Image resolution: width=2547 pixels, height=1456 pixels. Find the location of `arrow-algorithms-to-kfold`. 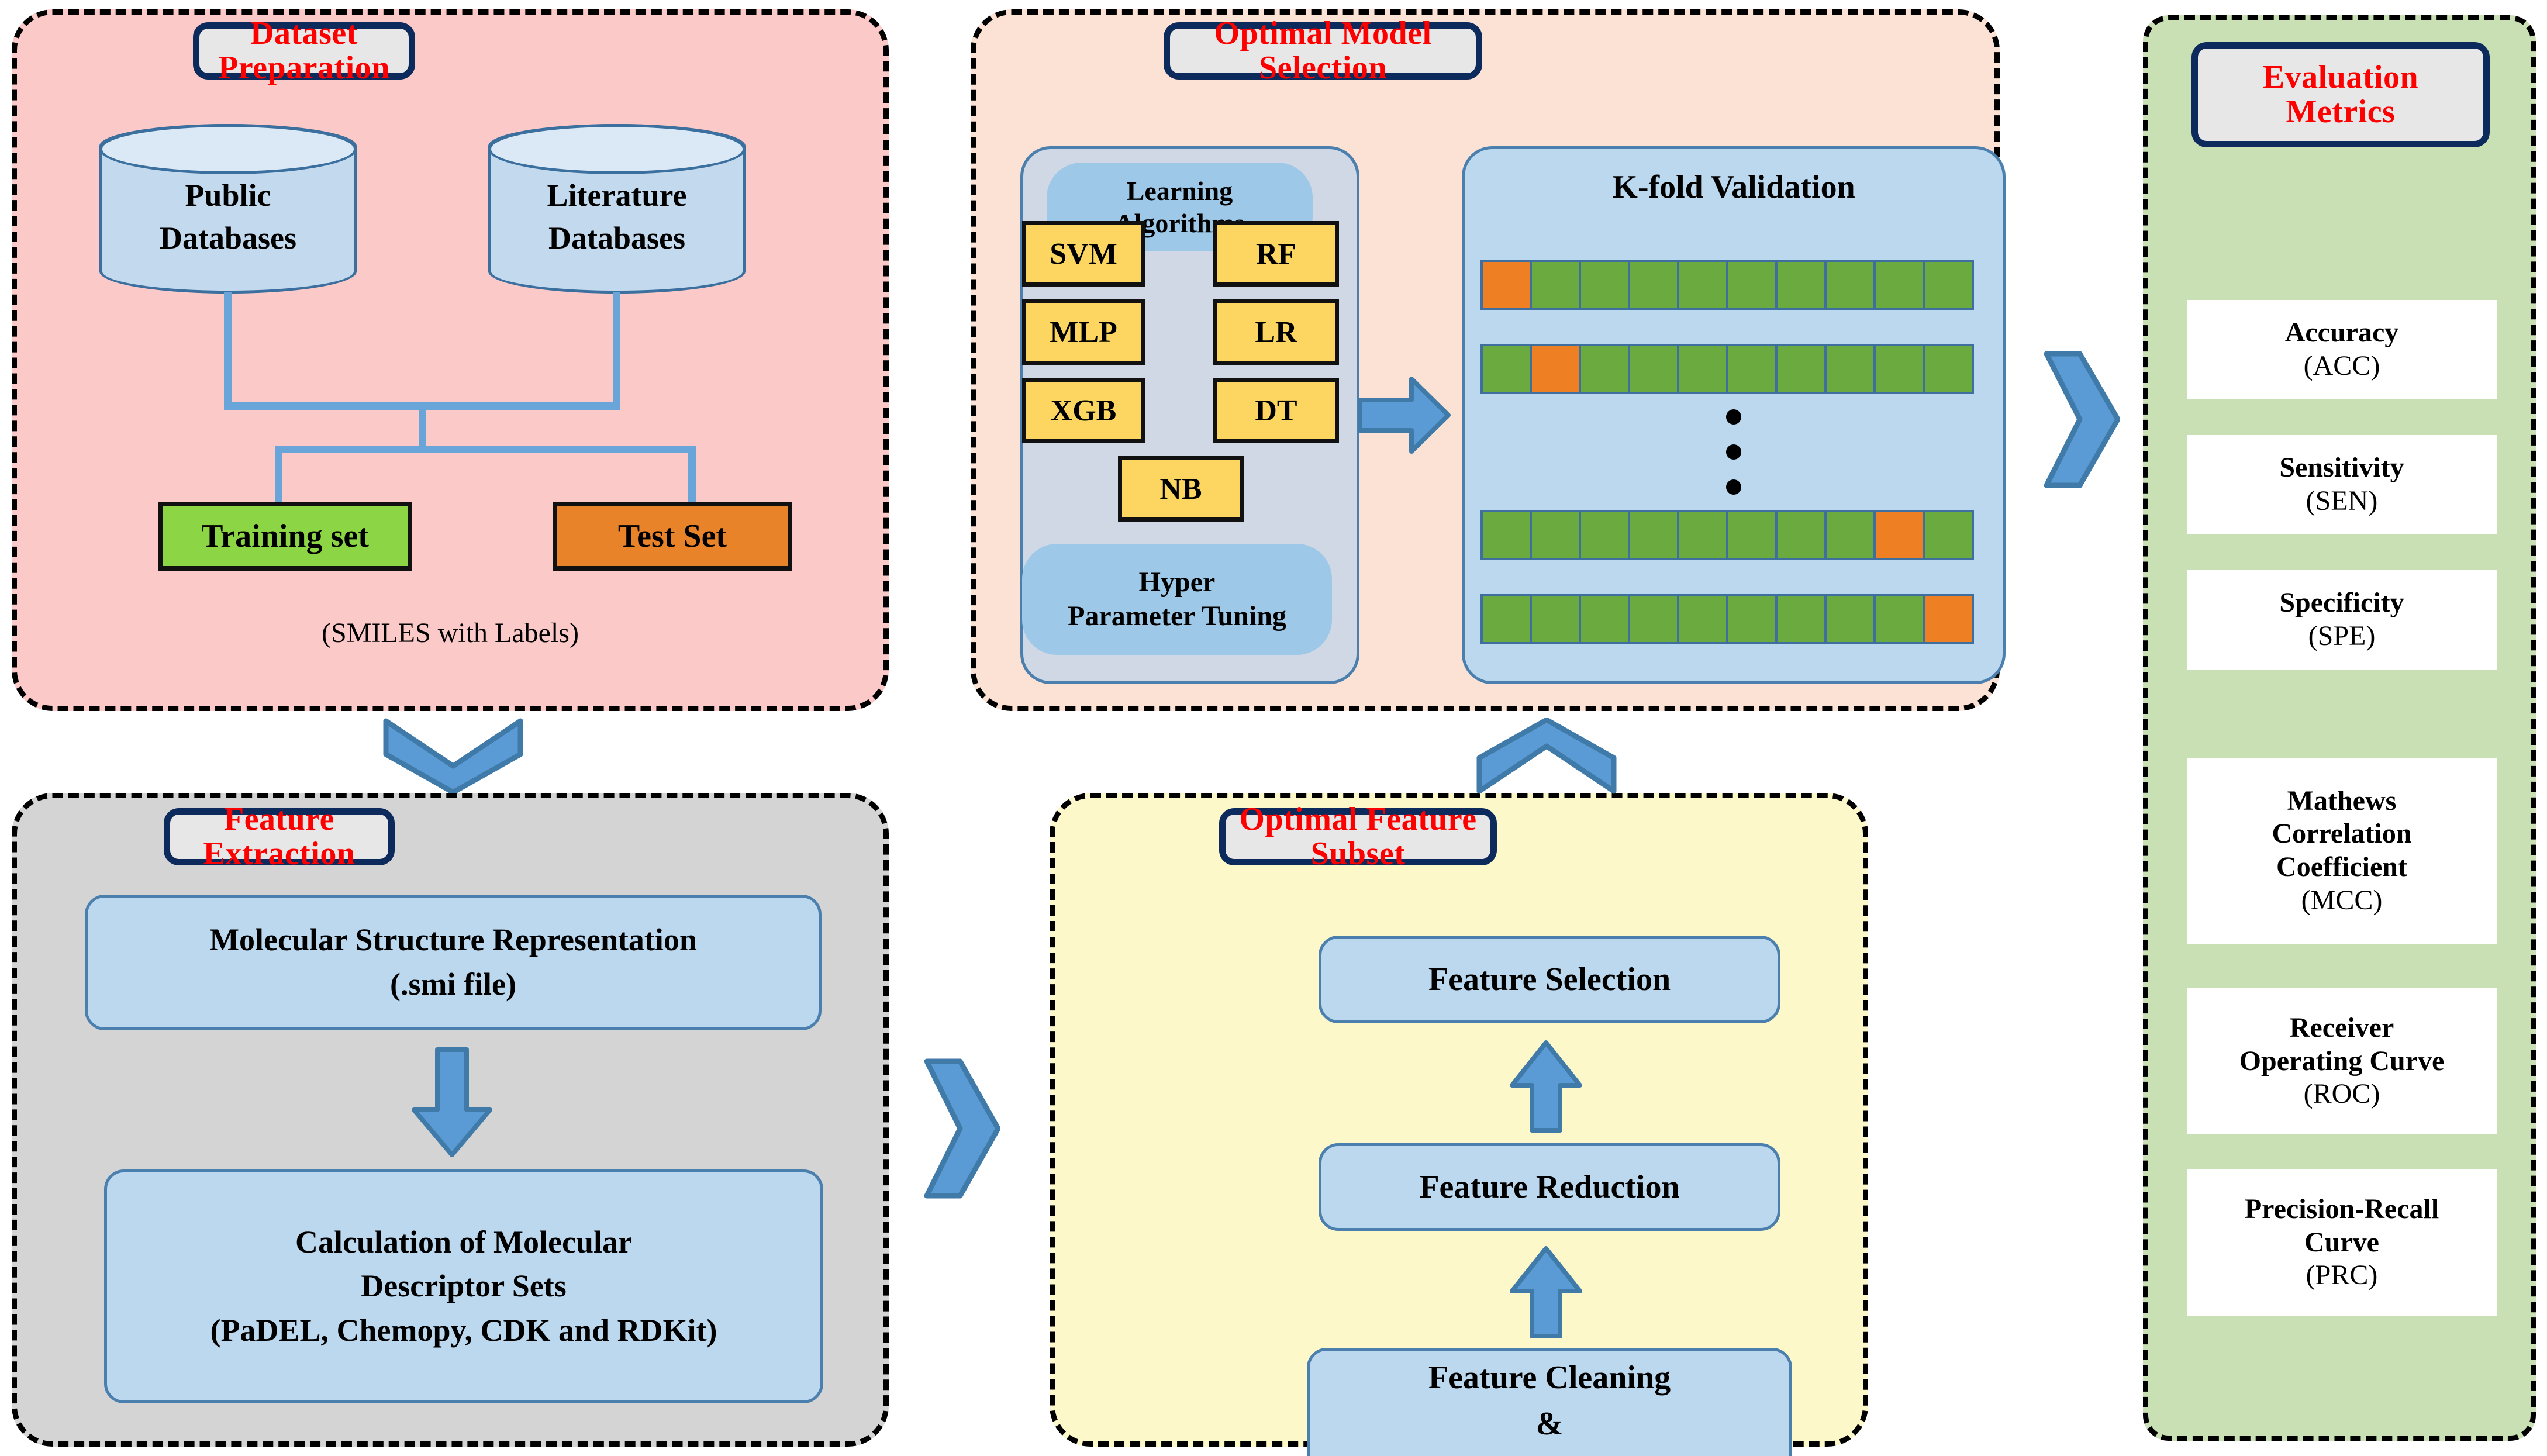

arrow-algorithms-to-kfold is located at coordinates (1404, 415).